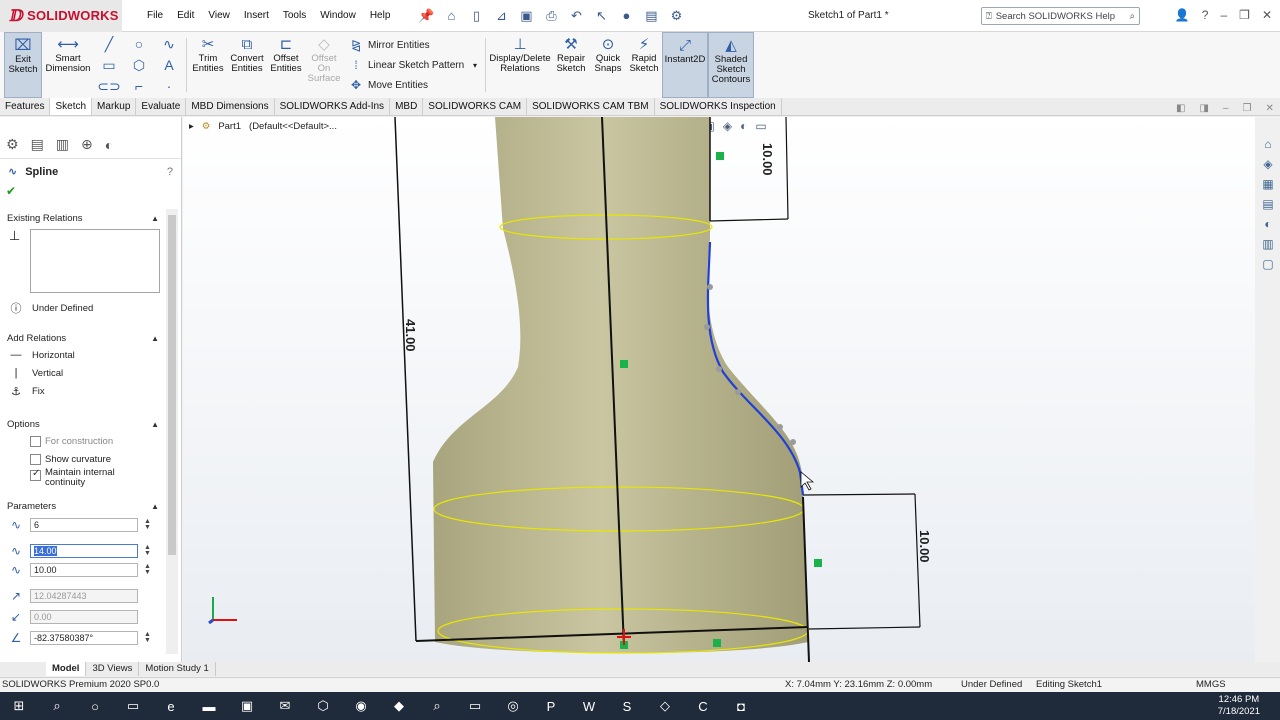  What do you see at coordinates (1267, 264) in the screenshot?
I see `forum-icon: ▢` at bounding box center [1267, 264].